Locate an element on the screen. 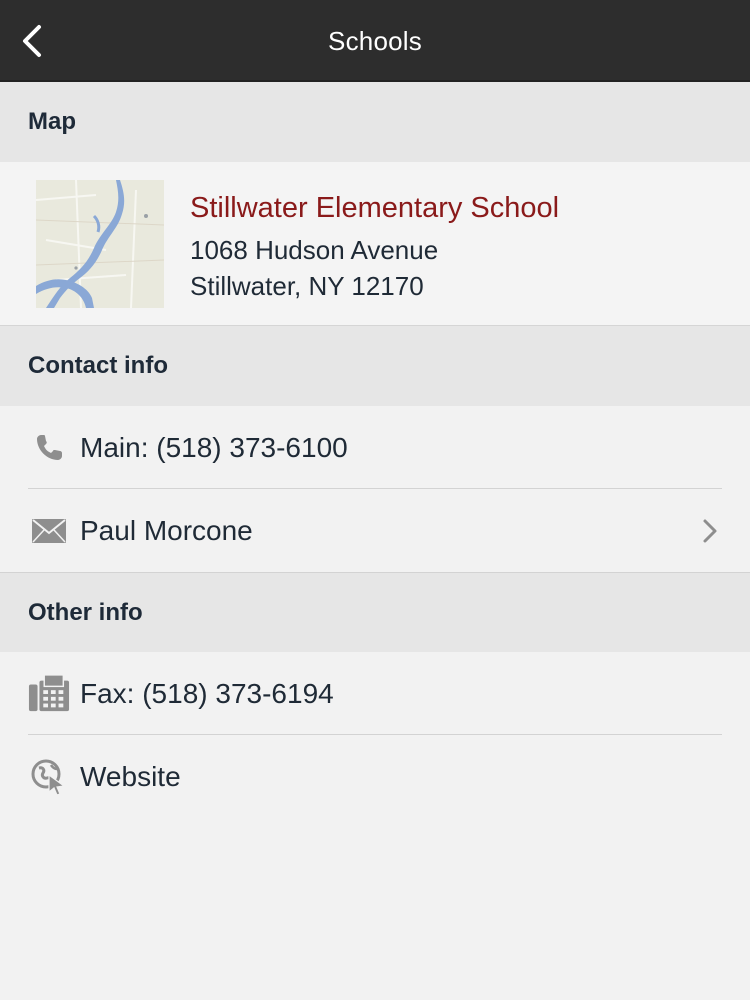 The height and width of the screenshot is (1000, 750). page-title: Schools is located at coordinates (375, 41).